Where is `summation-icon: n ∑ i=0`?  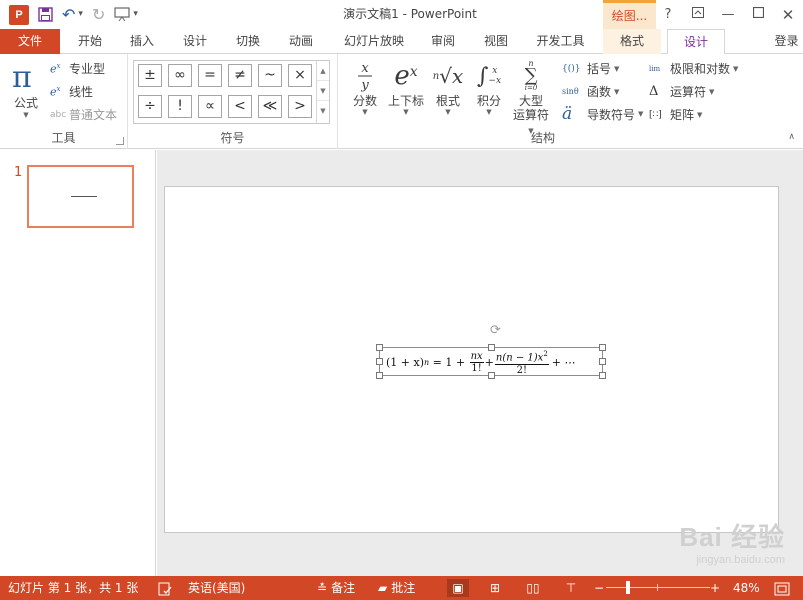
summation-icon: n ∑ i=0 is located at coordinates (531, 75).